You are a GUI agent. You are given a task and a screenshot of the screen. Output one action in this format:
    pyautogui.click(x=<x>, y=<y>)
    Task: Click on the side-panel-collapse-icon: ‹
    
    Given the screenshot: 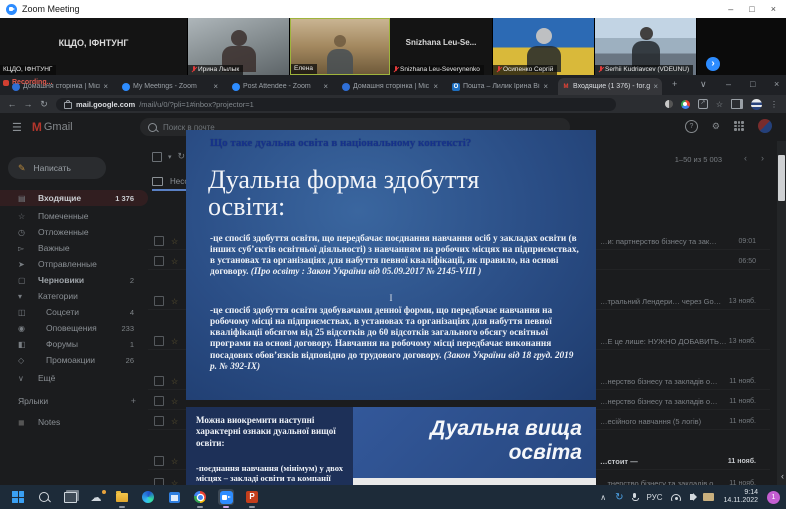 What is the action you would take?
    pyautogui.click(x=782, y=476)
    